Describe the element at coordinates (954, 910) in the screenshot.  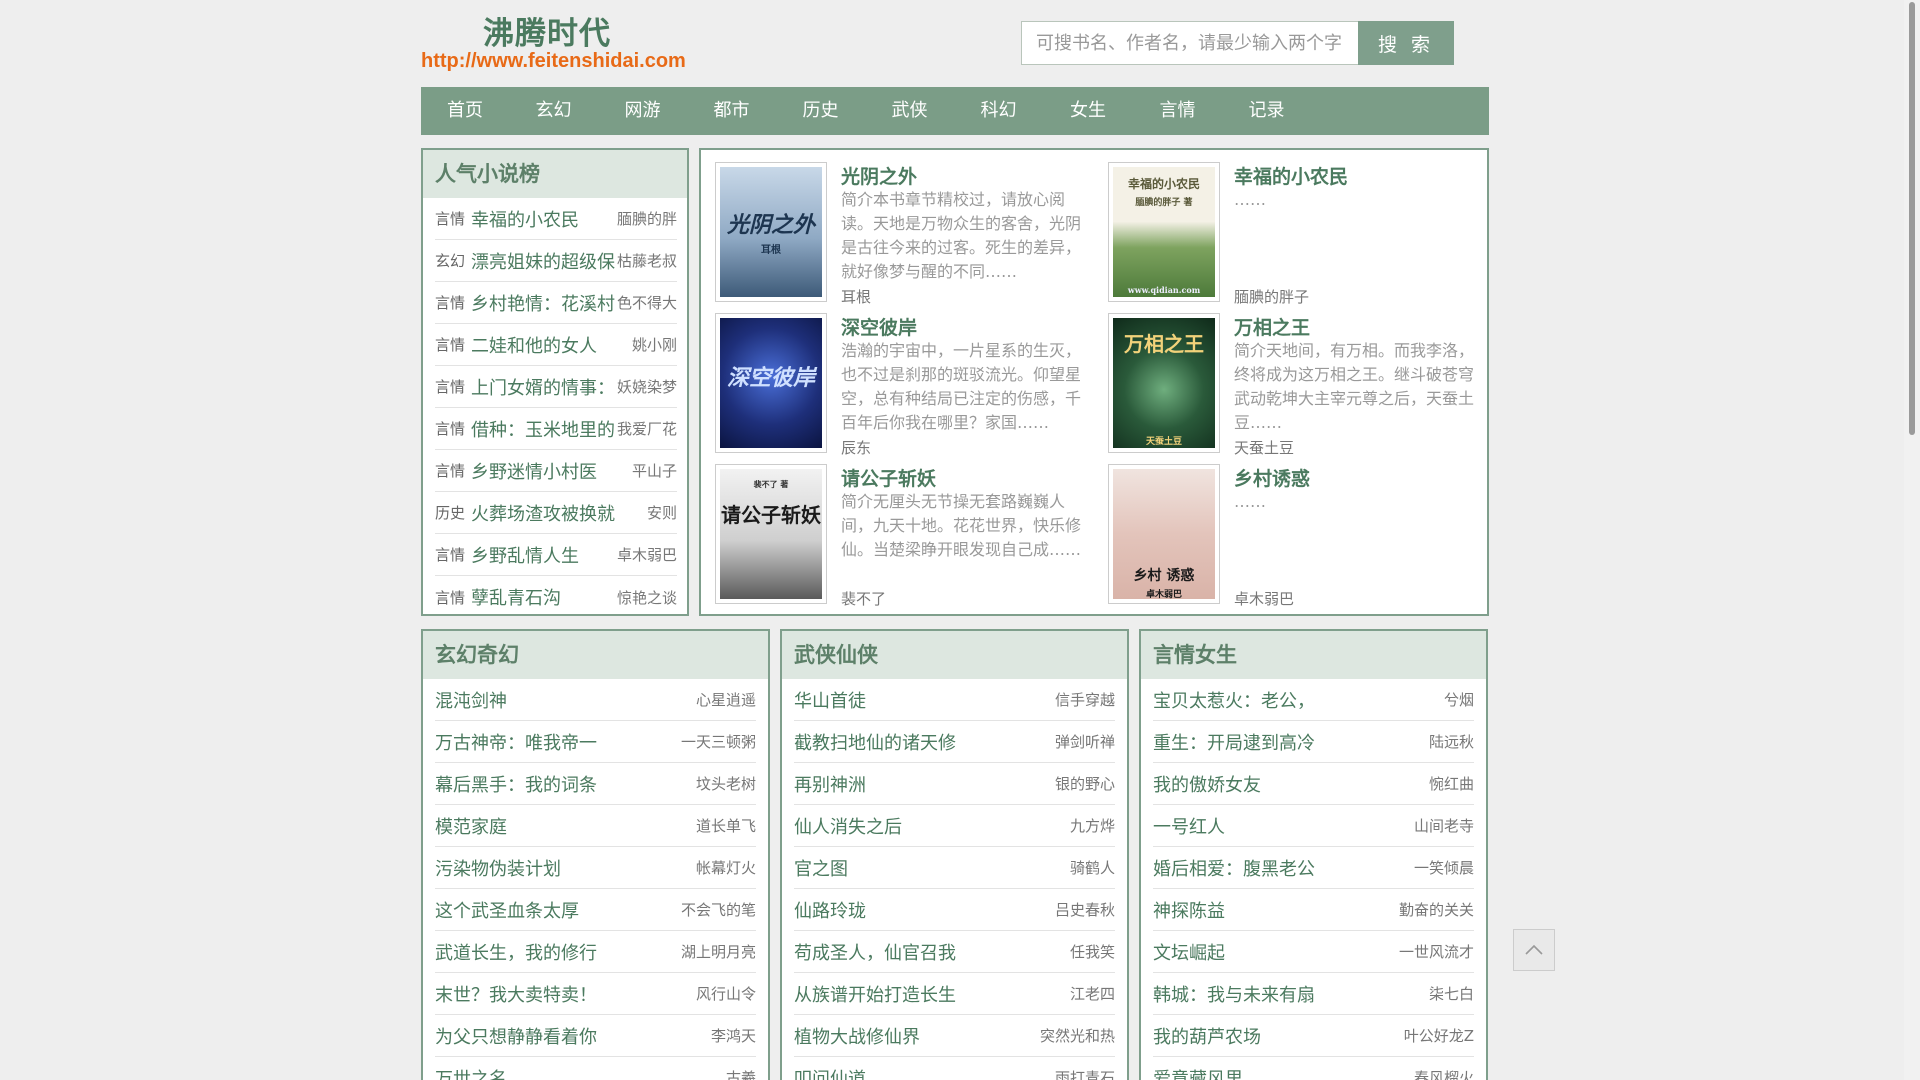
I see `list-item: 仙路玲珑 吕史春秋` at that location.